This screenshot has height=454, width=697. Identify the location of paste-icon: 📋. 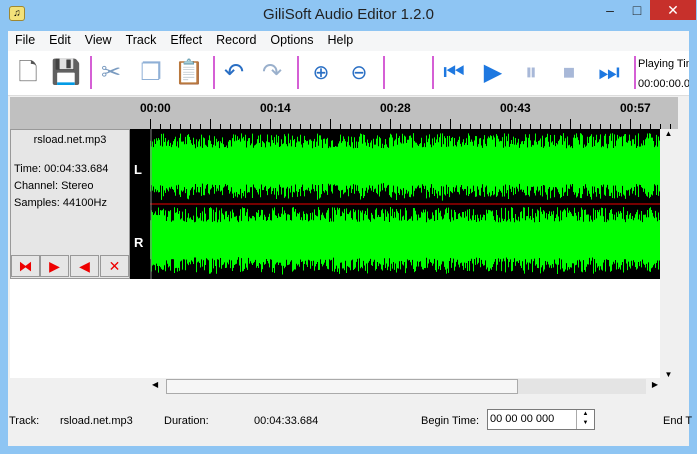
(189, 73).